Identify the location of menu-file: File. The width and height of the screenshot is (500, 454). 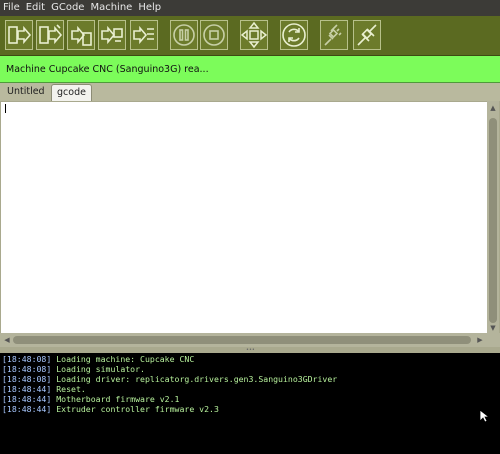
(11, 8).